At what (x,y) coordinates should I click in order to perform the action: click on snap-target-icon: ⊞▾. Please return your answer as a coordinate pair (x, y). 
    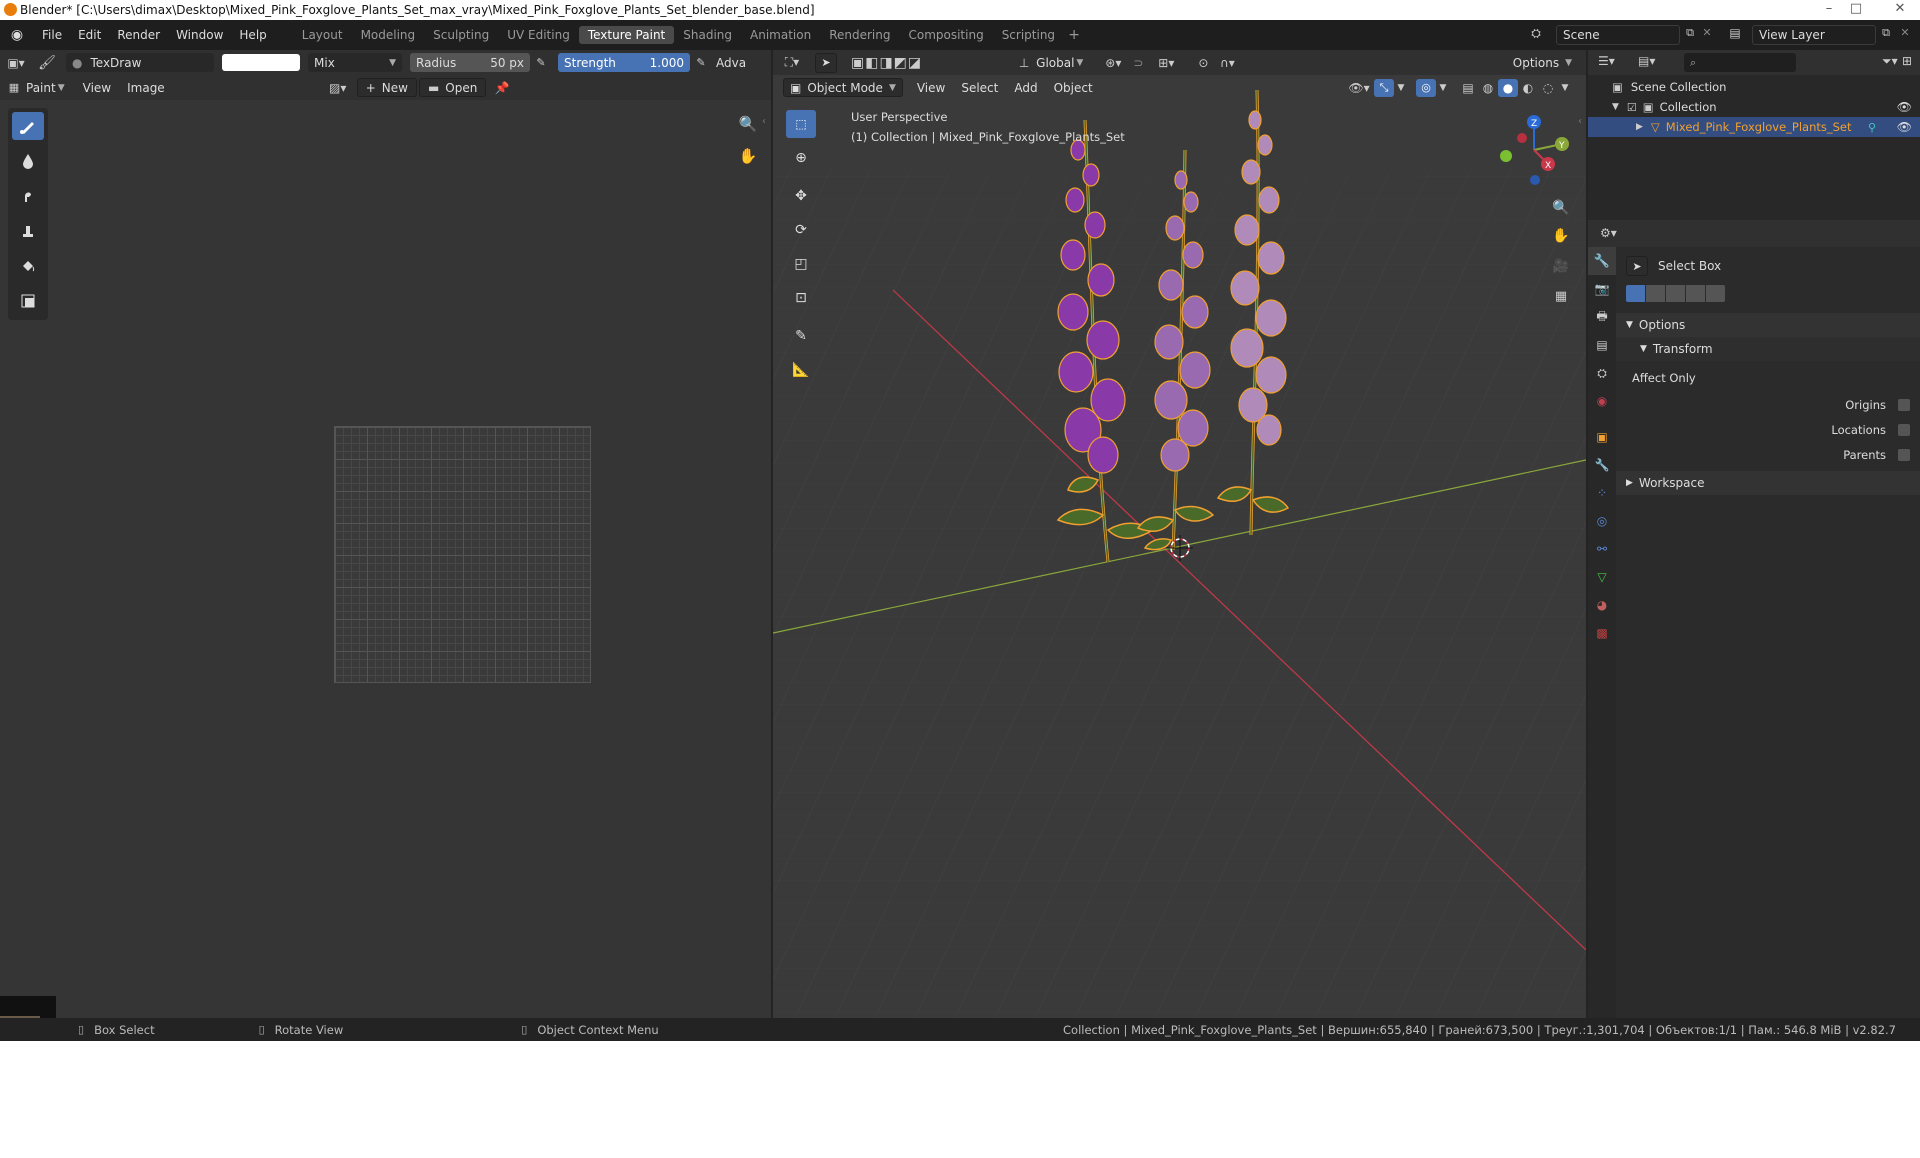
    Looking at the image, I should click on (1166, 63).